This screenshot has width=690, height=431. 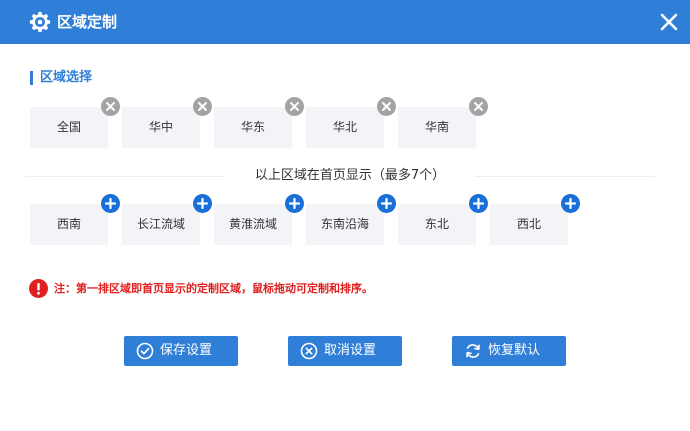 I want to click on cancel-button: 取消设置, so click(x=345, y=351).